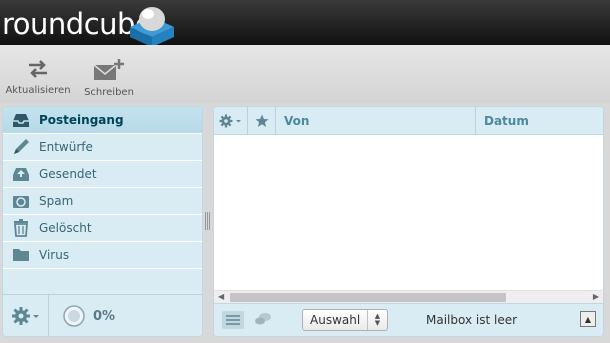 The height and width of the screenshot is (343, 610). Describe the element at coordinates (368, 297) in the screenshot. I see `scrollbar-thumb` at that location.